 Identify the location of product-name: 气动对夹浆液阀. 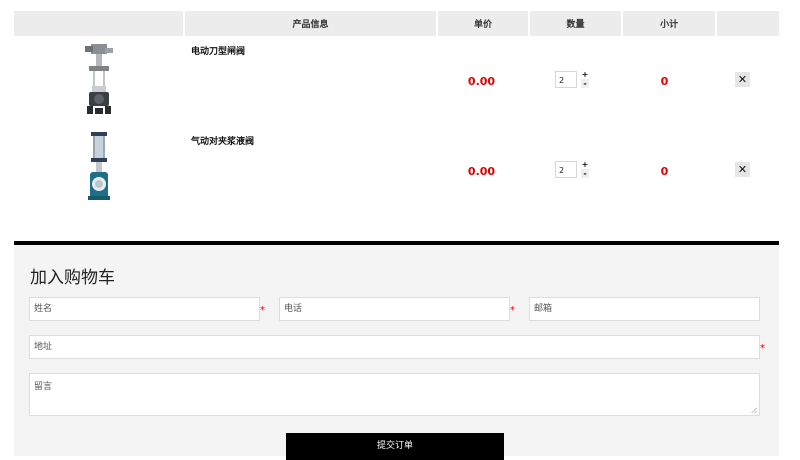
(222, 140).